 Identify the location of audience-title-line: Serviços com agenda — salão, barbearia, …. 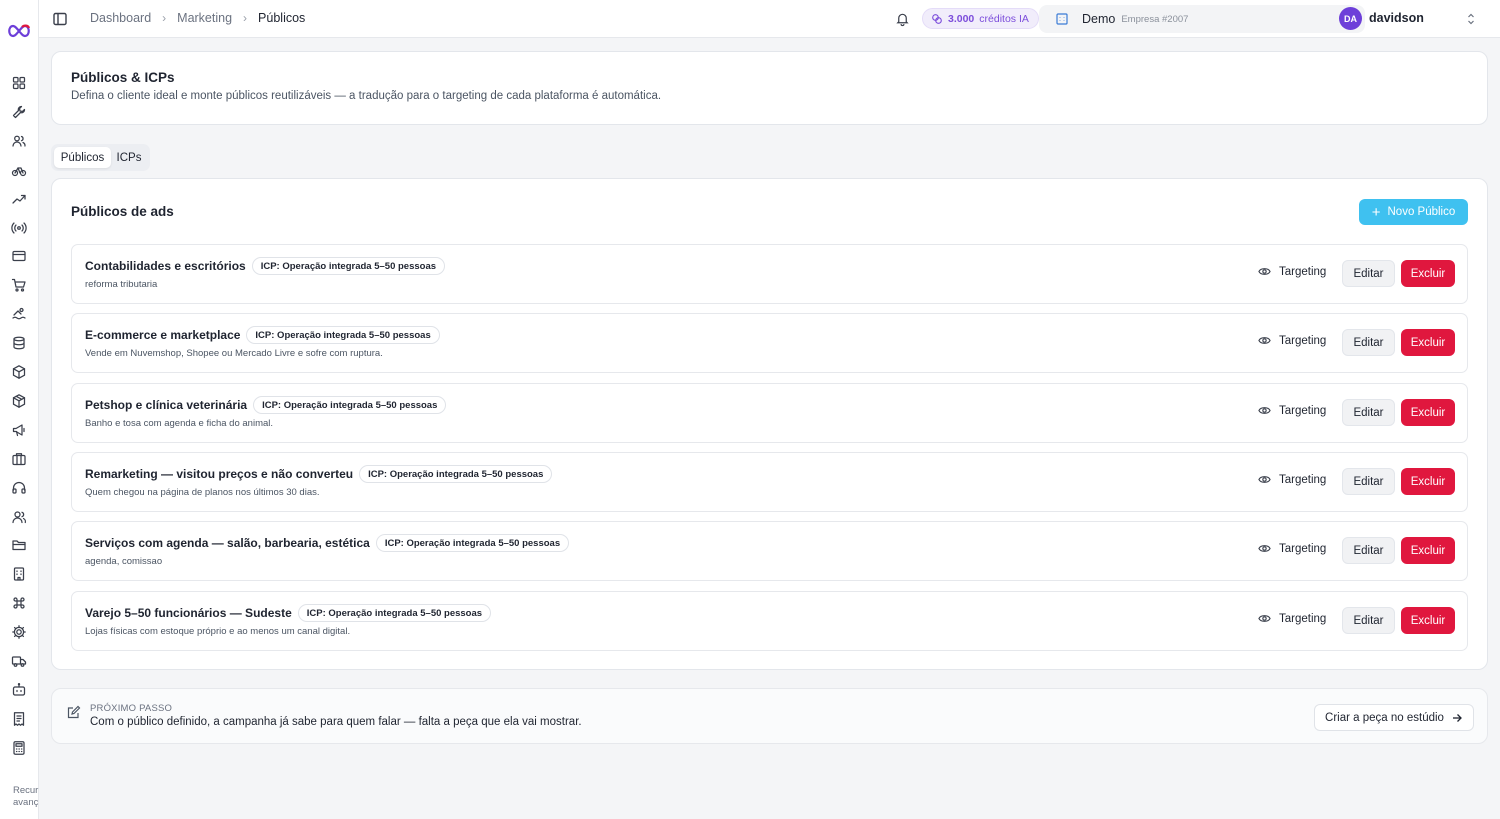
(327, 543).